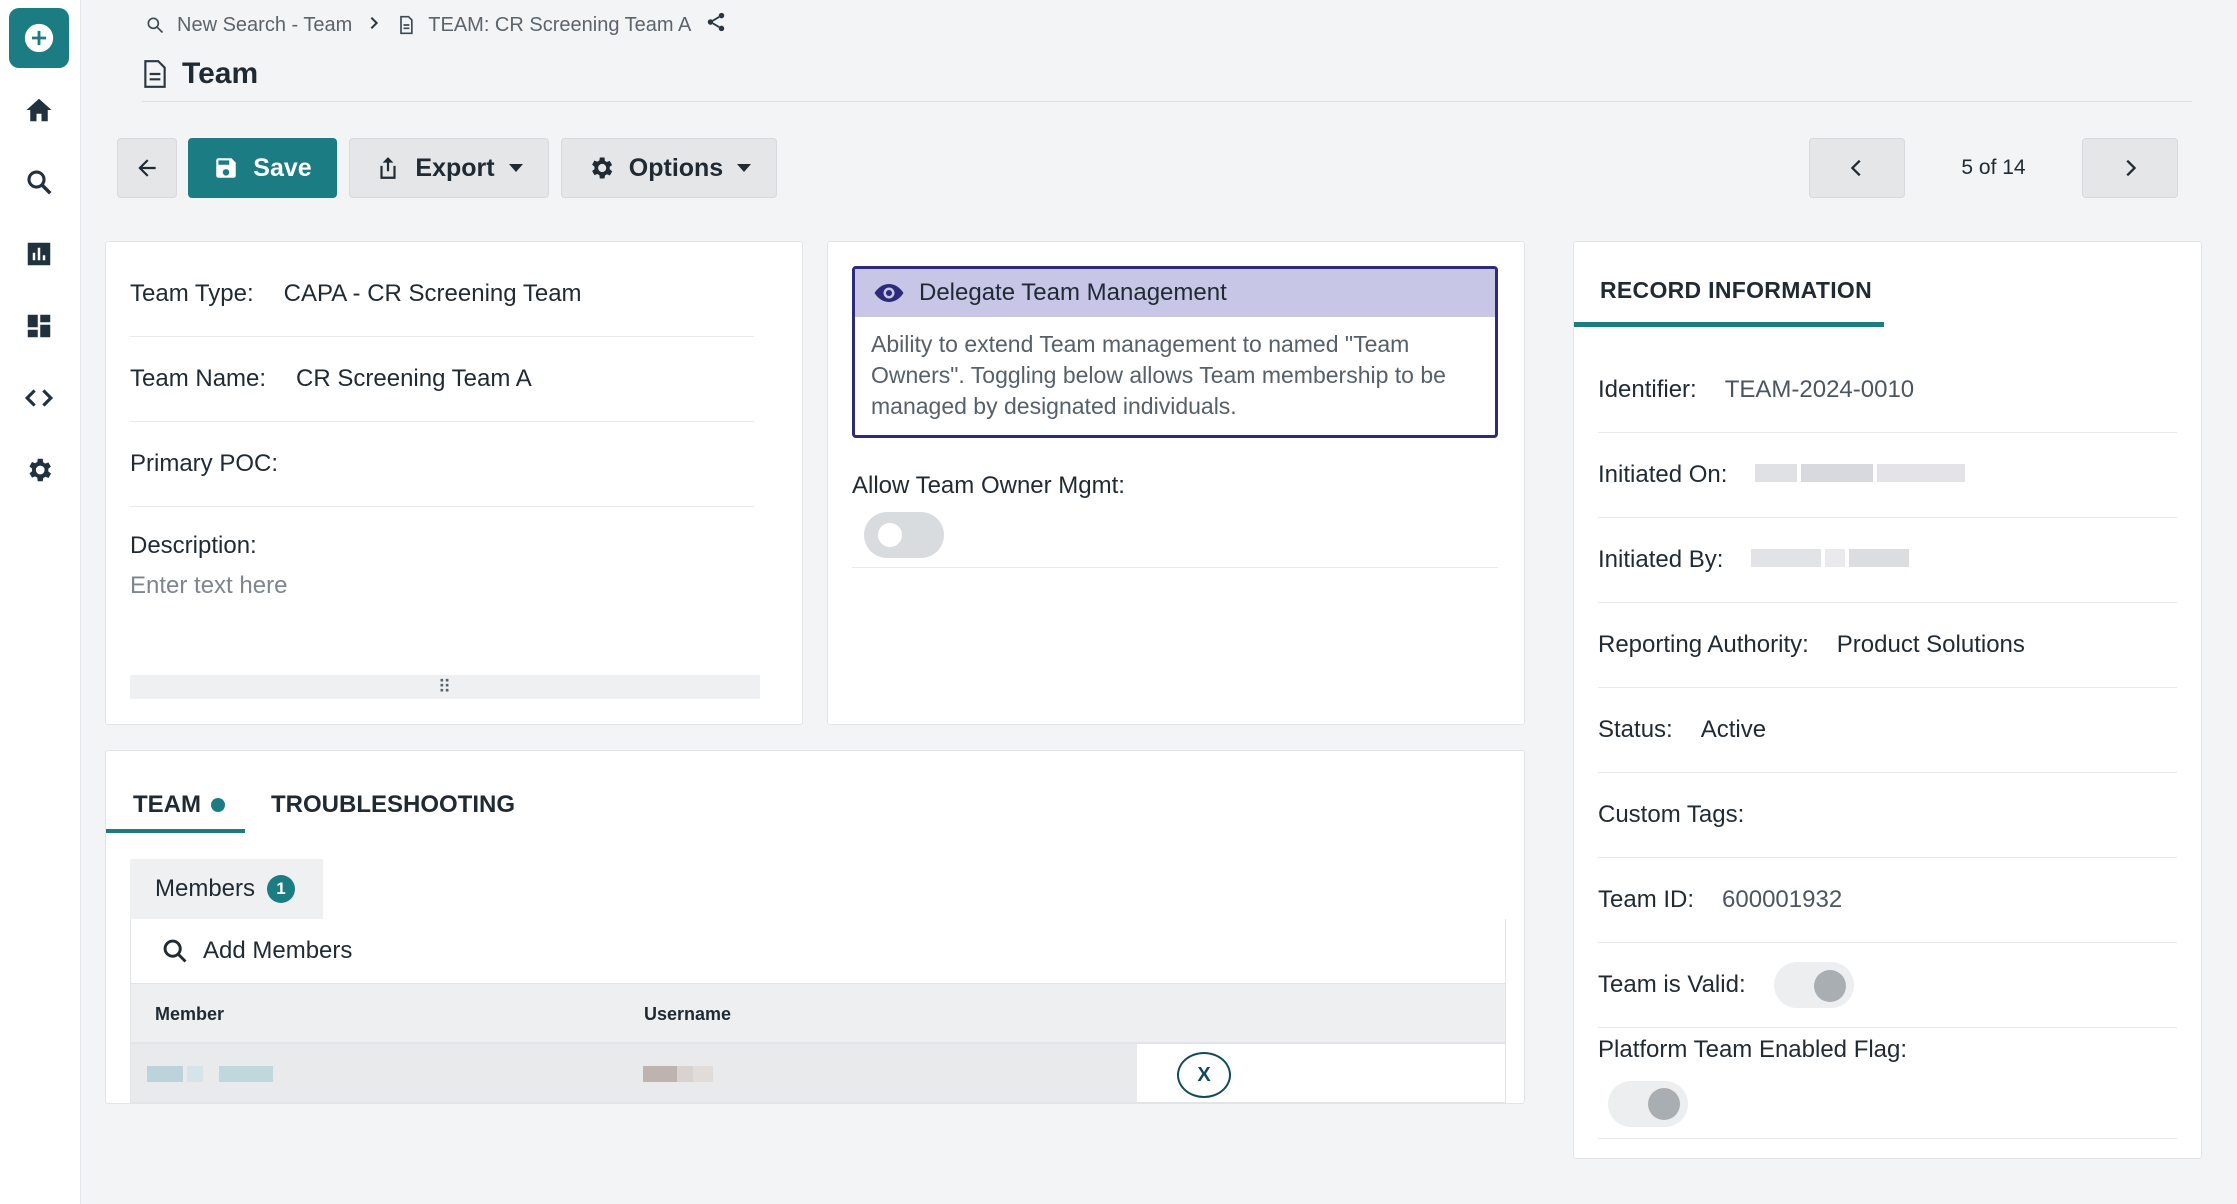 The width and height of the screenshot is (2237, 1204). What do you see at coordinates (1647, 389) in the screenshot?
I see `identifier-label: Identifier:` at bounding box center [1647, 389].